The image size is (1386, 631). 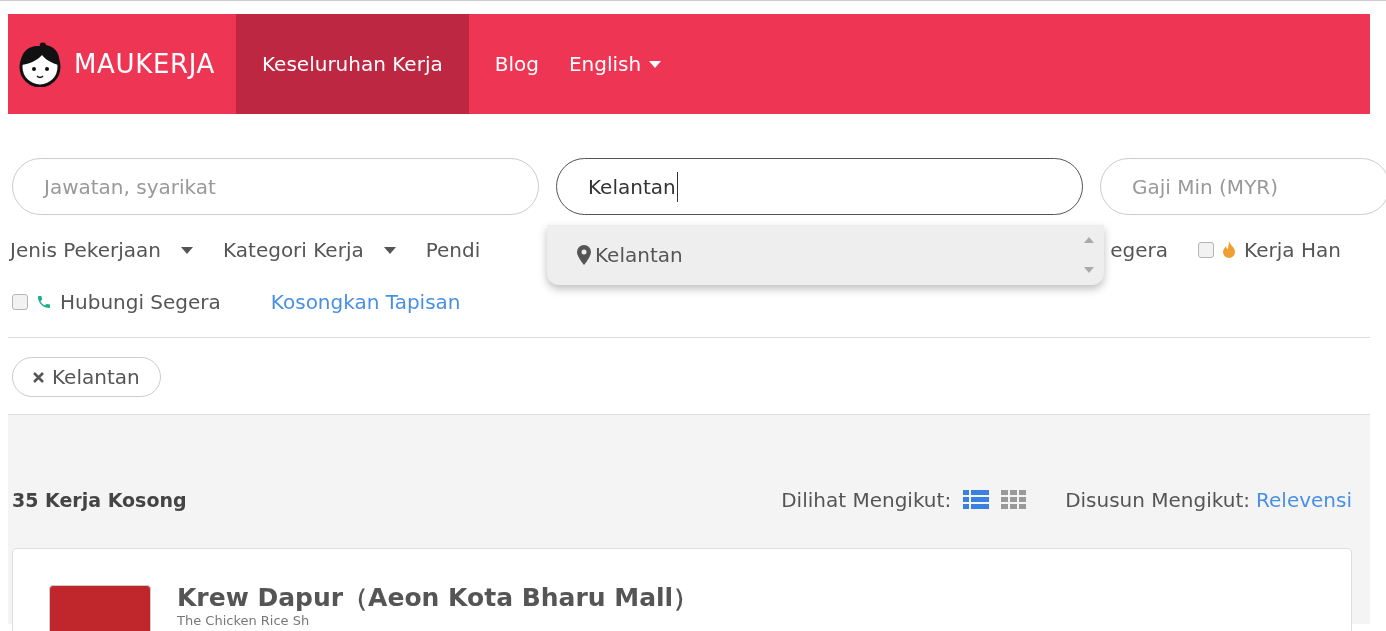 What do you see at coordinates (38, 377) in the screenshot?
I see `close-icon` at bounding box center [38, 377].